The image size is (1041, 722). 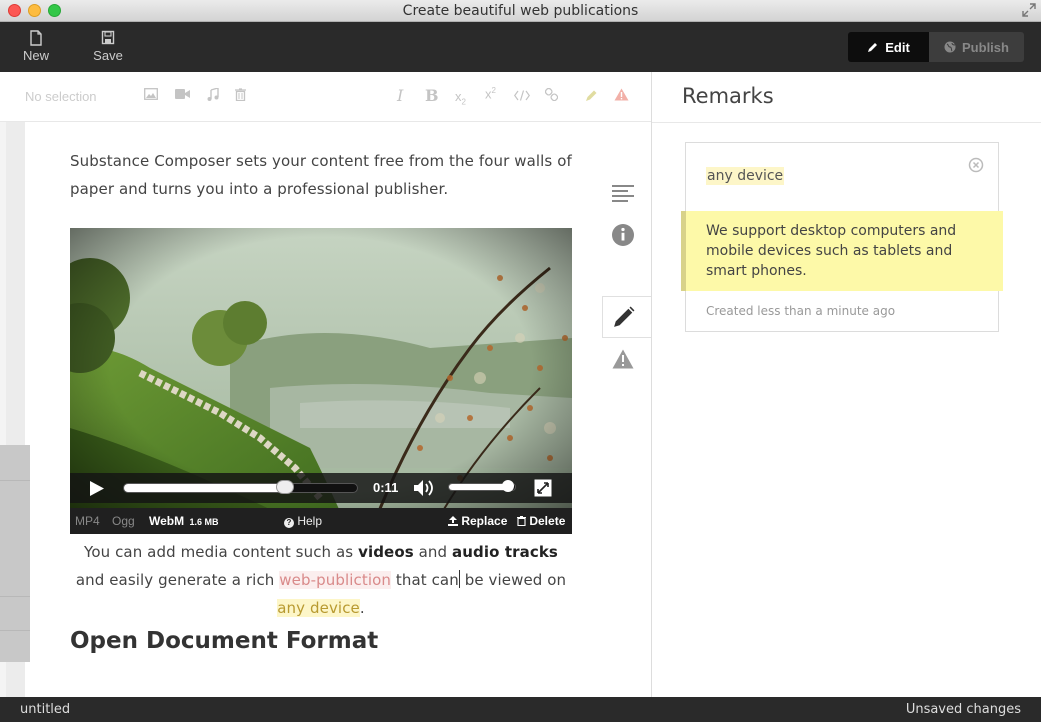 What do you see at coordinates (453, 521) in the screenshot?
I see `upload-icon` at bounding box center [453, 521].